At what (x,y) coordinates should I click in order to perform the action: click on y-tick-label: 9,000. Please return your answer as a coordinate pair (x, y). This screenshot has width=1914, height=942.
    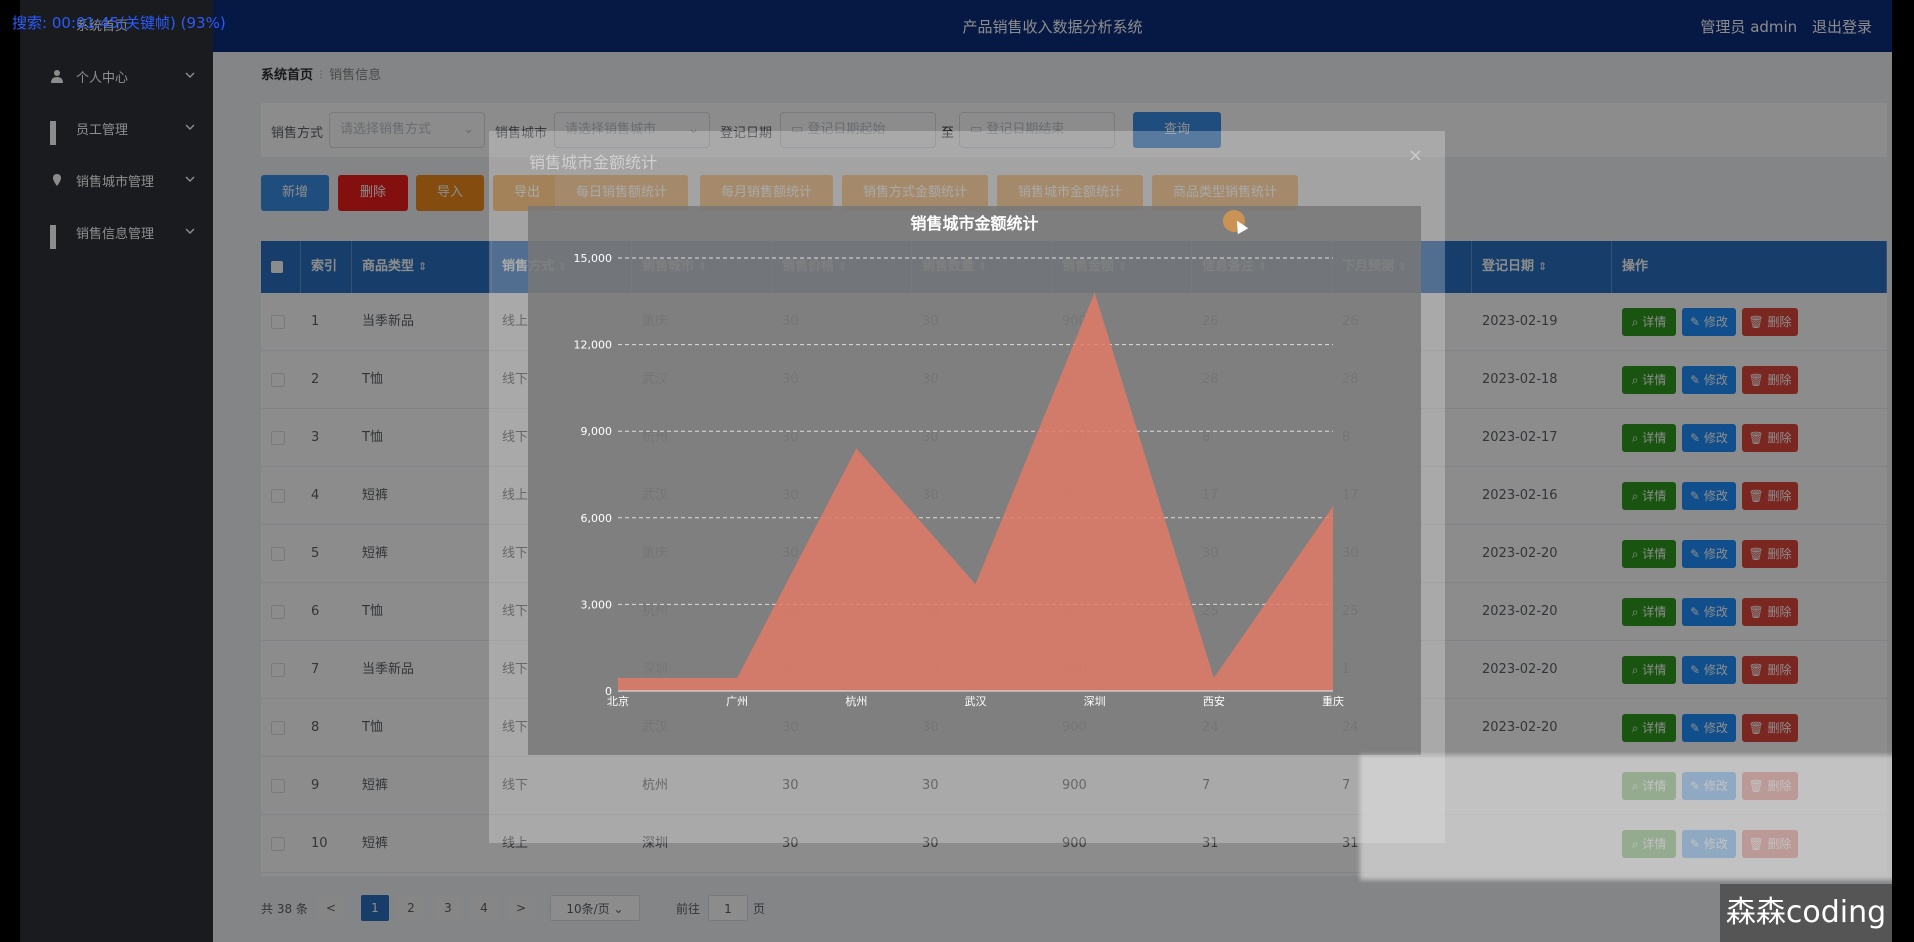
    Looking at the image, I should click on (597, 431).